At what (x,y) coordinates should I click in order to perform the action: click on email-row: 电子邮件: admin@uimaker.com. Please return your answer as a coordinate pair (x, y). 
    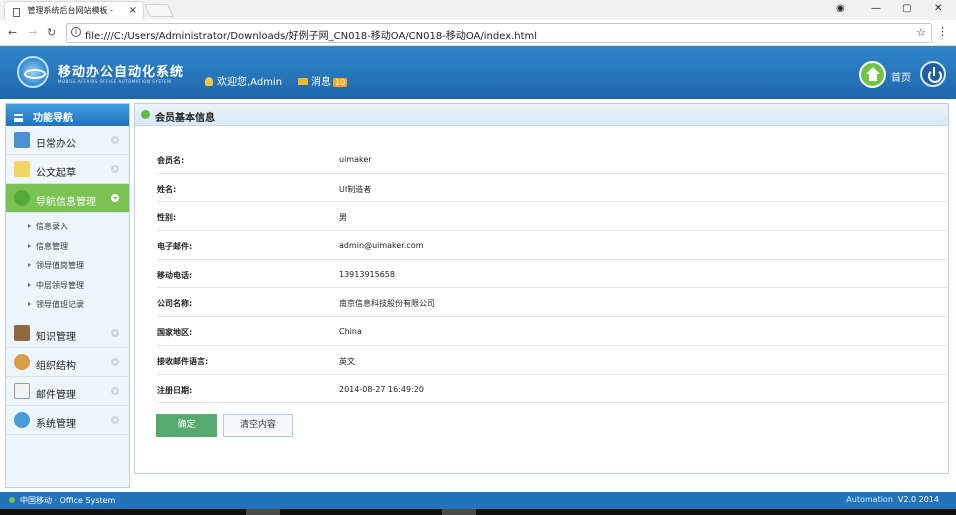
    Looking at the image, I should click on (552, 245).